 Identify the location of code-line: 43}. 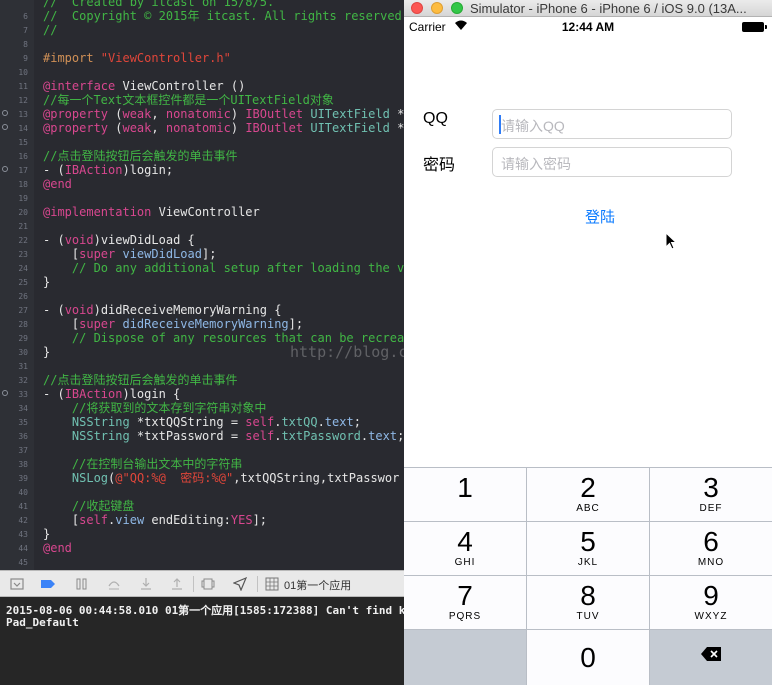
(202, 534).